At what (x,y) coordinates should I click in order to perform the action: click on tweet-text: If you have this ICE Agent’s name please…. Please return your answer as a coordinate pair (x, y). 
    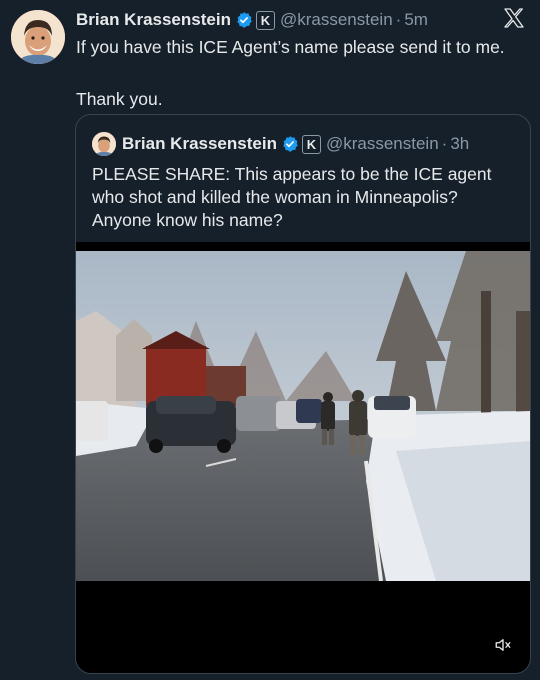
    Looking at the image, I should click on (302, 73).